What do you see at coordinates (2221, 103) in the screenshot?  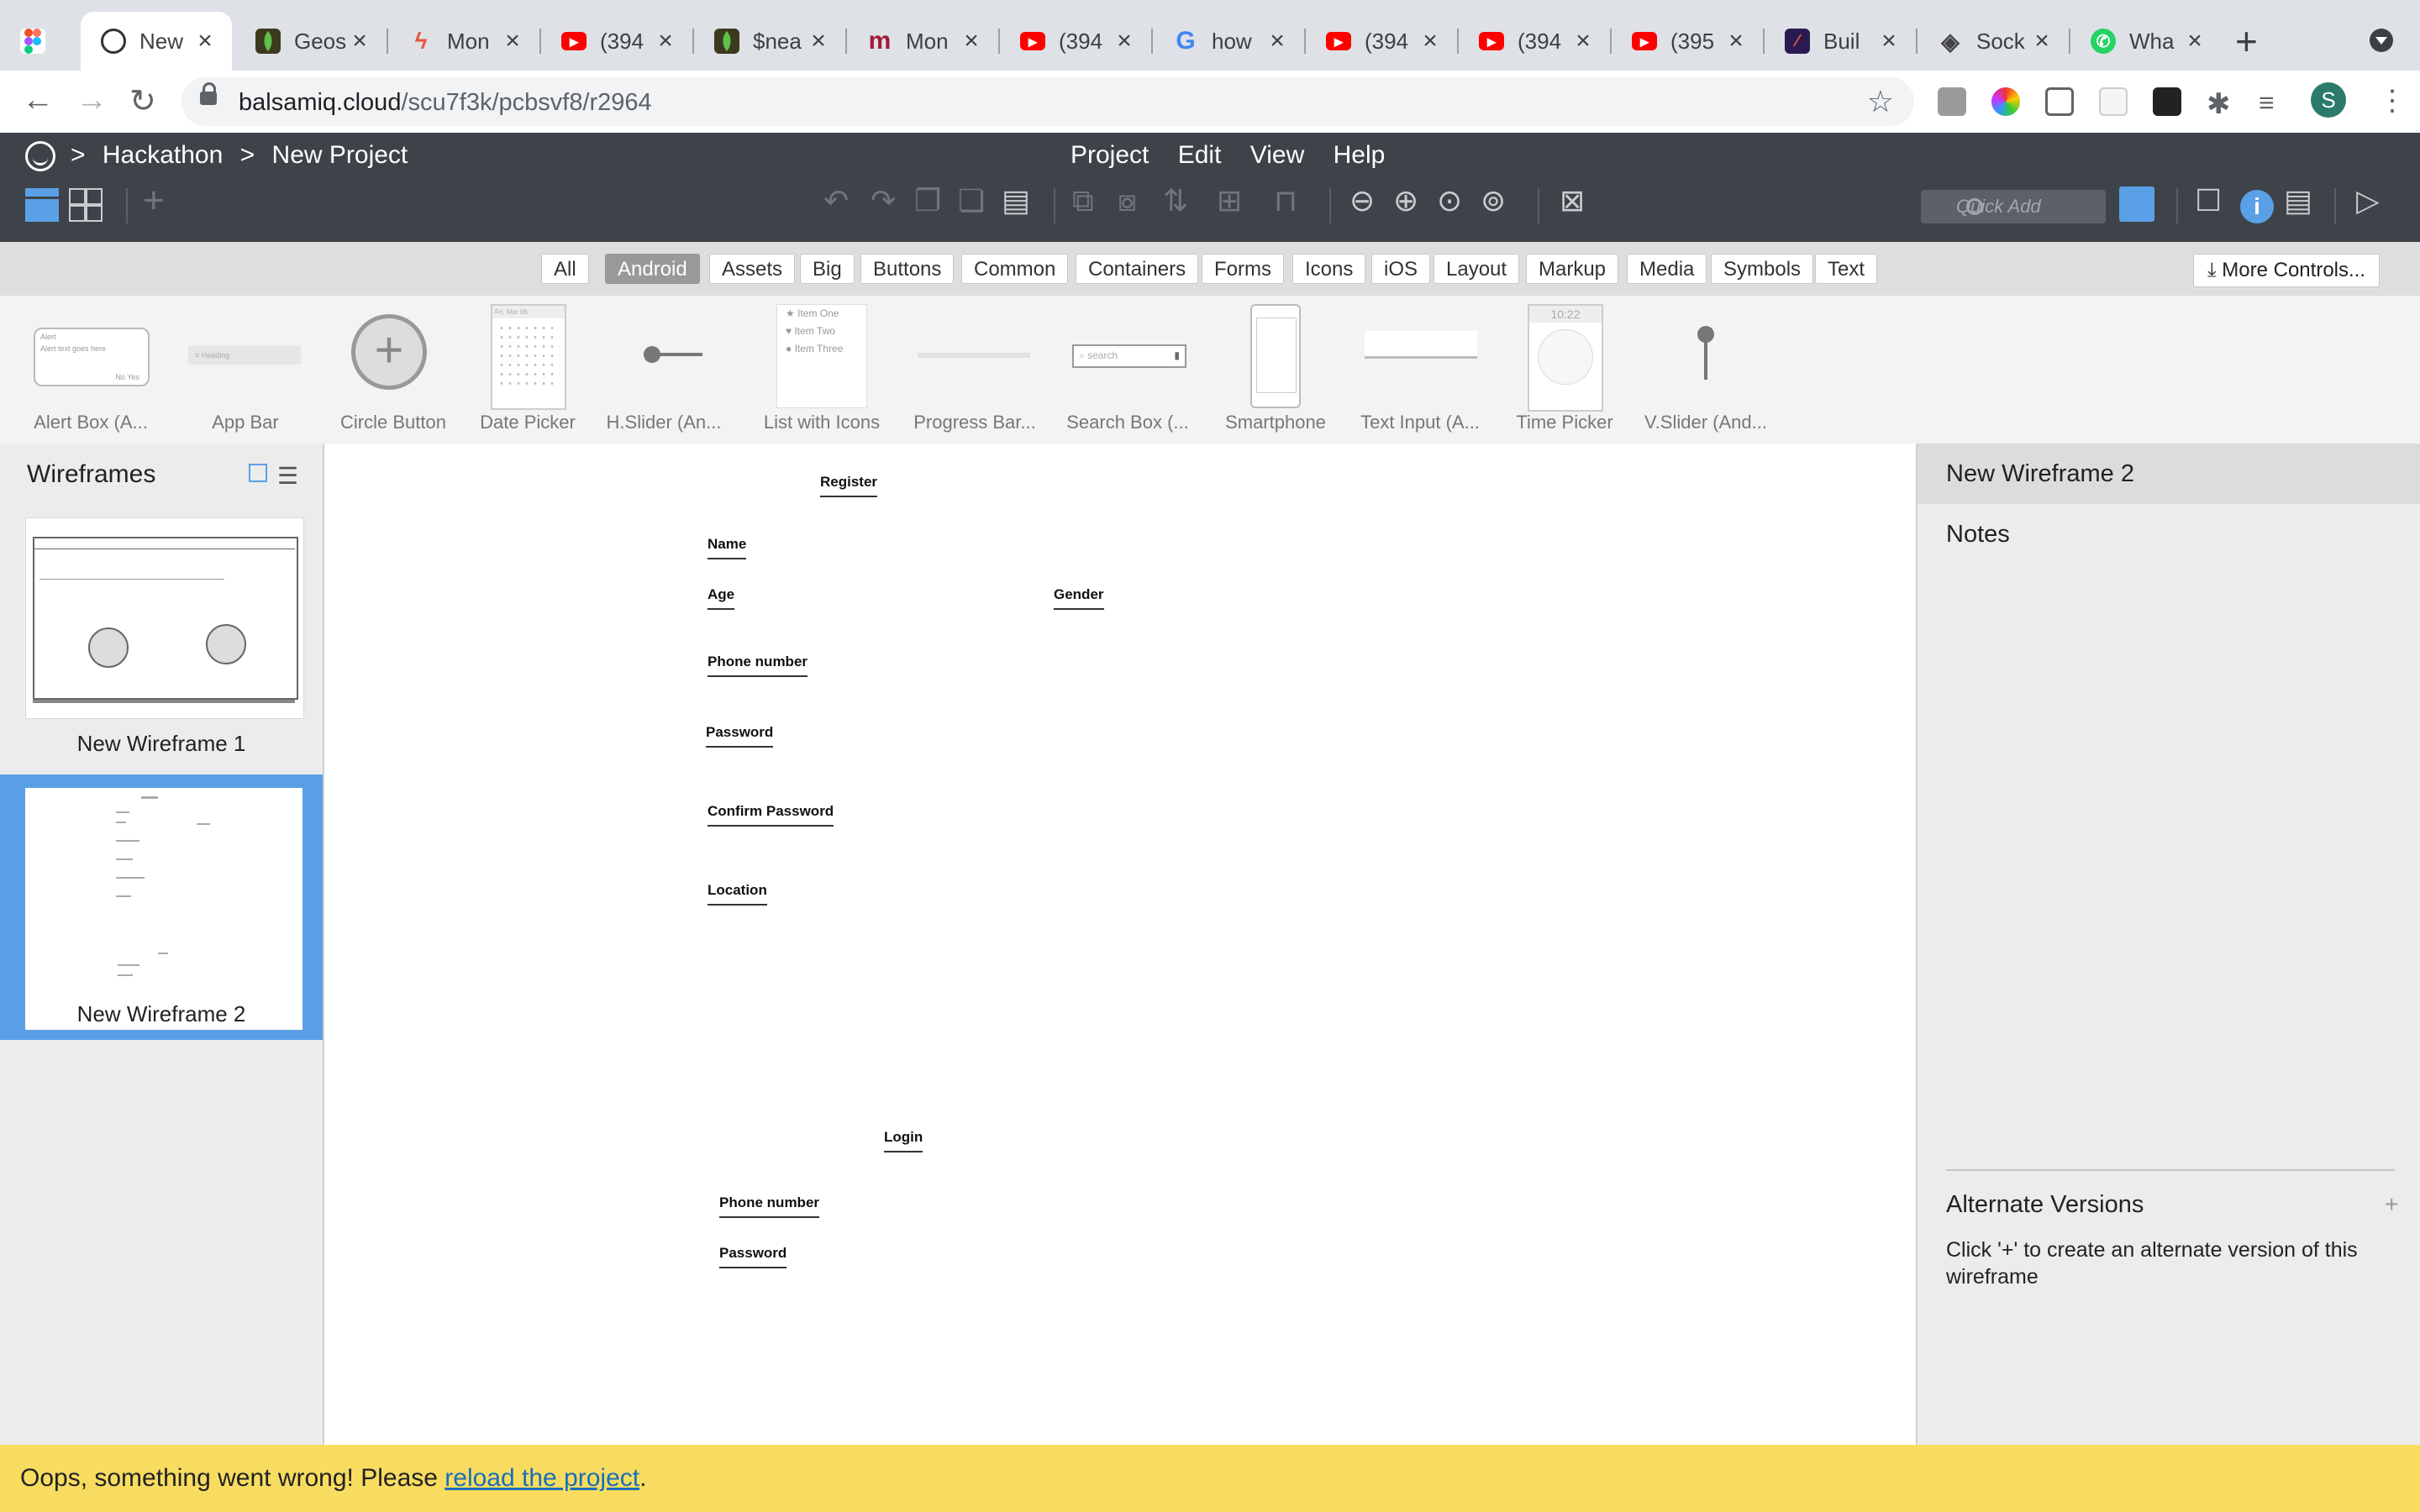 I see `extensions-puzzle-icon: ✱` at bounding box center [2221, 103].